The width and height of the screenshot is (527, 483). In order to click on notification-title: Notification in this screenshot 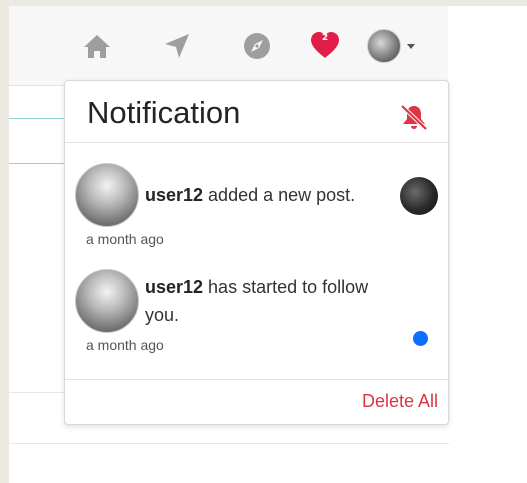, I will do `click(164, 112)`.